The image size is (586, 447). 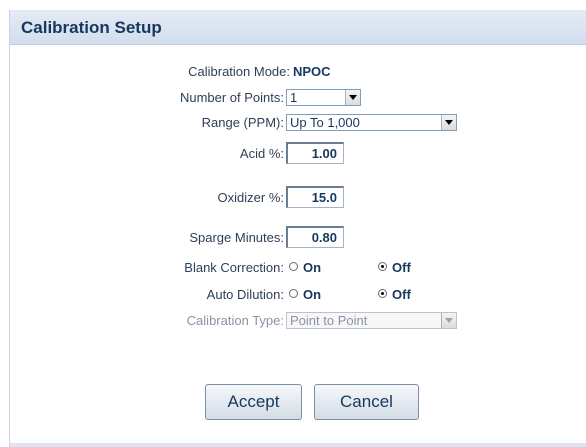 I want to click on panel-bottom-border, so click(x=298, y=445).